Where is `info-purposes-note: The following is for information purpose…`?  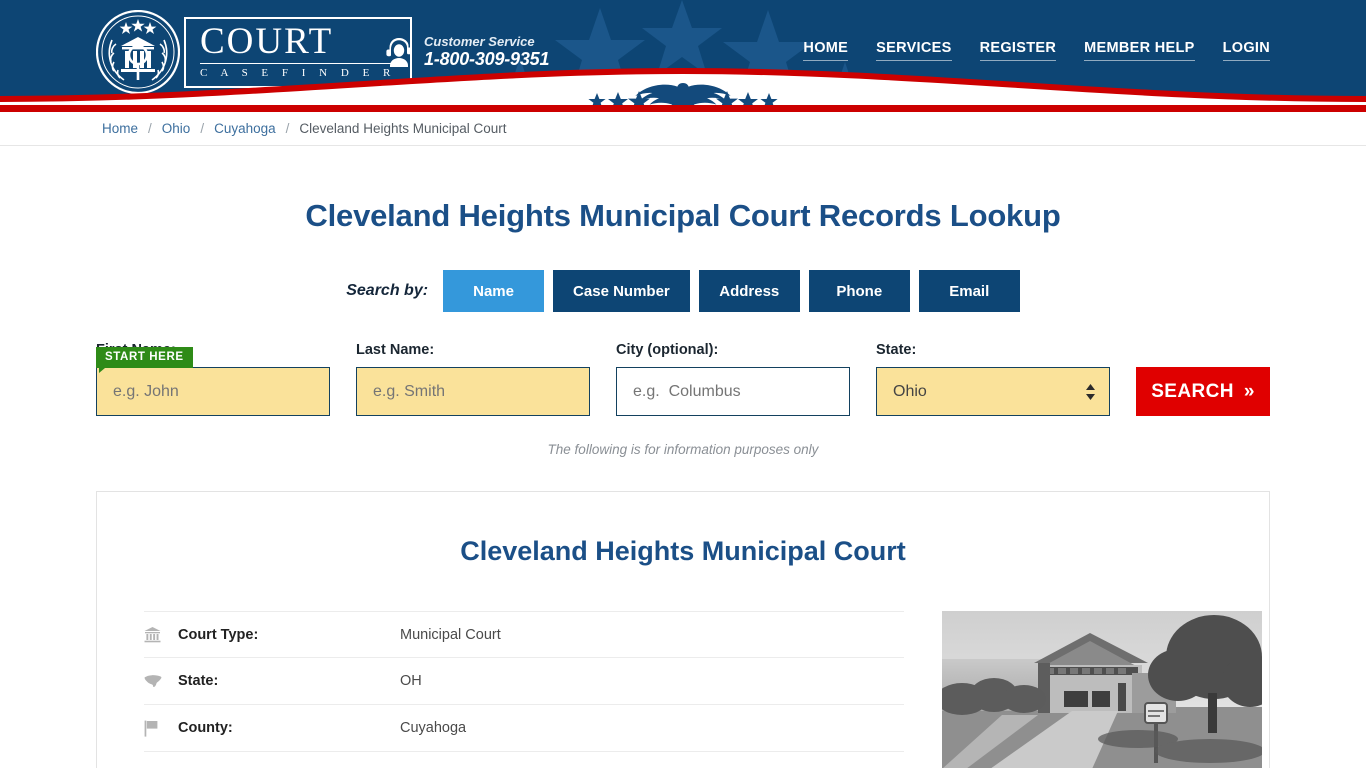
info-purposes-note: The following is for information purpose… is located at coordinates (683, 449).